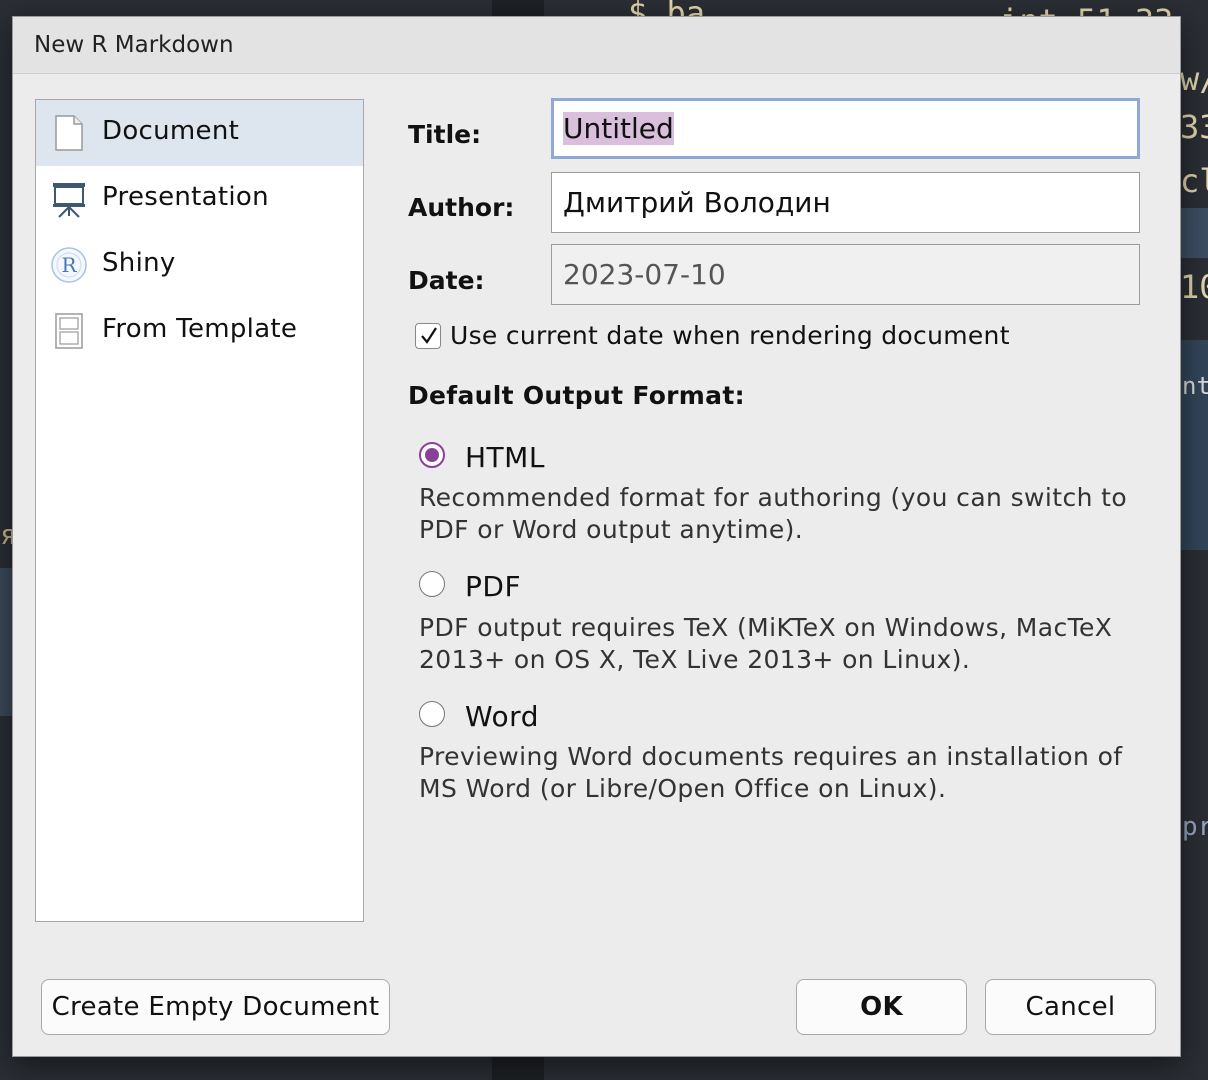 The image size is (1208, 1080). Describe the element at coordinates (1195, 827) in the screenshot. I see `background-code: pr` at that location.